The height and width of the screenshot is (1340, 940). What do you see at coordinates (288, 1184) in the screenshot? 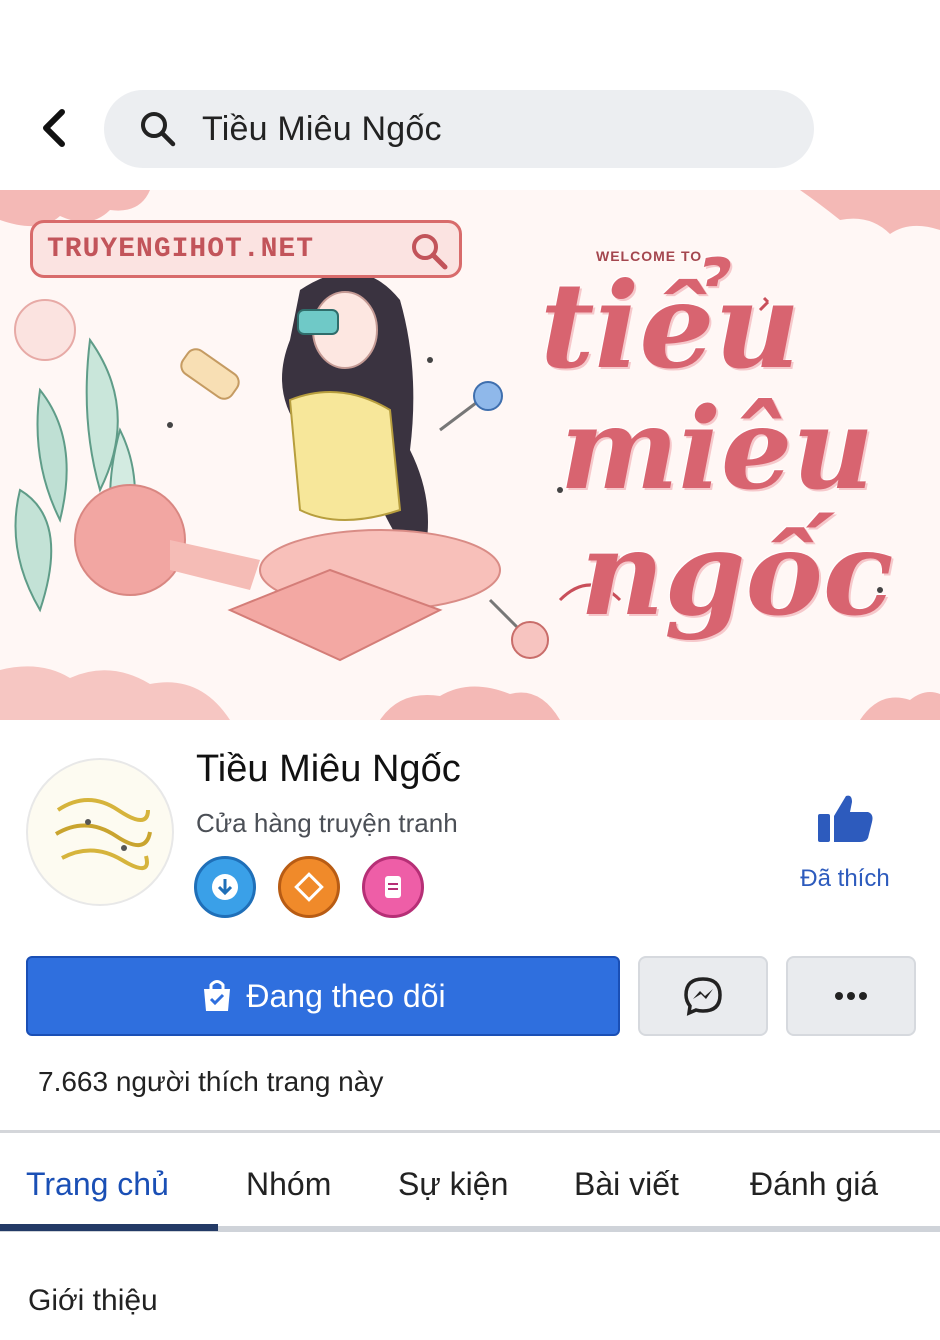
I see `tab-groups: Nhóm` at bounding box center [288, 1184].